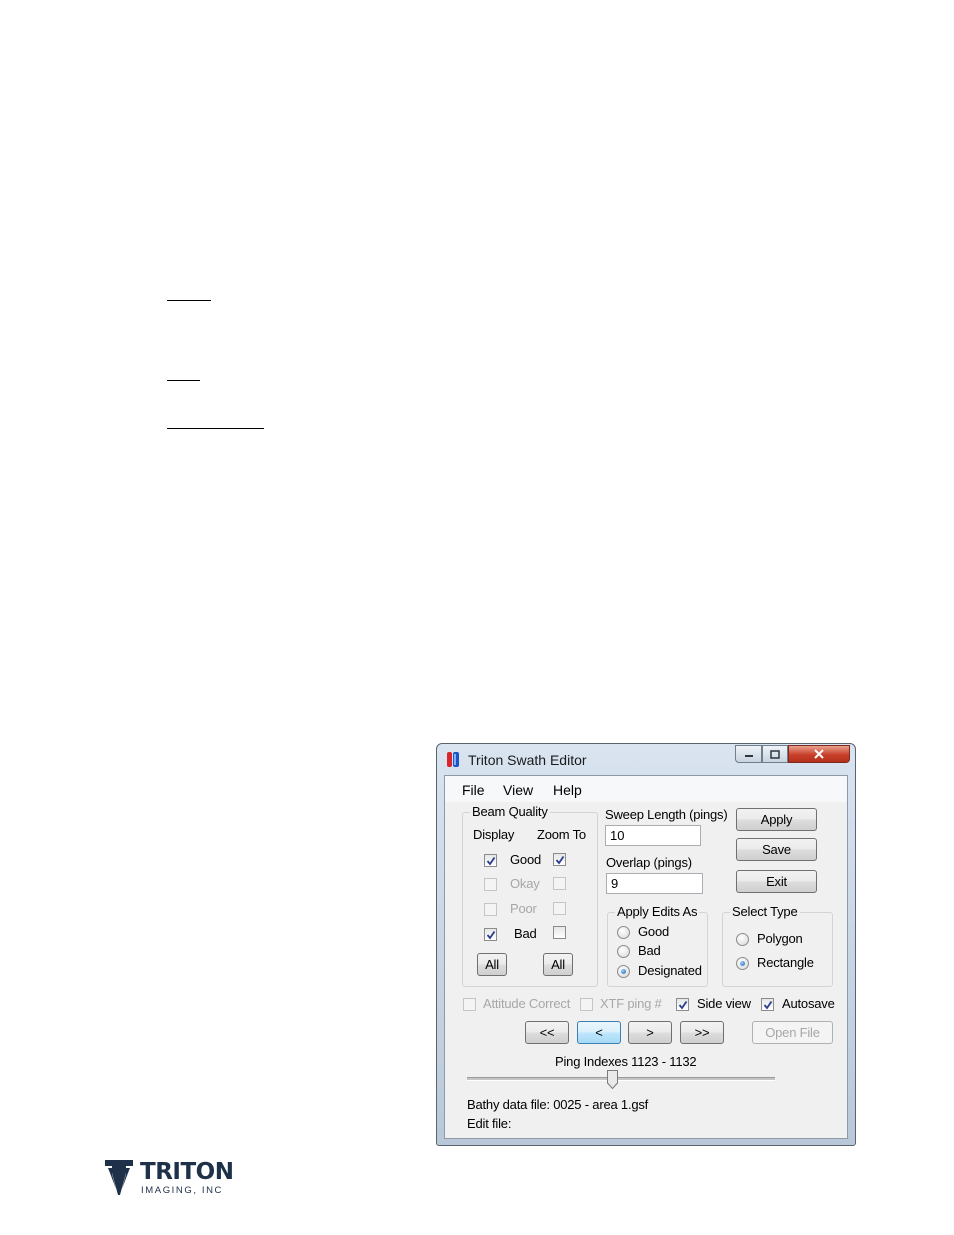 This screenshot has width=954, height=1235. I want to click on exit-button: Exit, so click(776, 881).